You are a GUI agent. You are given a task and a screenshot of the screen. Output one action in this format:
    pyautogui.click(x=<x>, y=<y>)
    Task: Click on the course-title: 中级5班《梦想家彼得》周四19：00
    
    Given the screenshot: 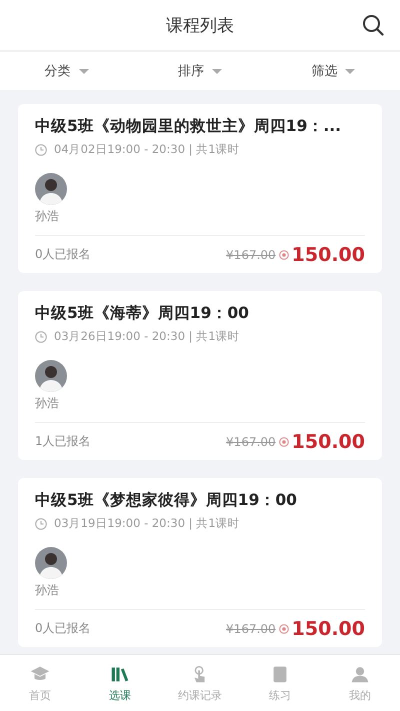 What is the action you would take?
    pyautogui.click(x=166, y=500)
    